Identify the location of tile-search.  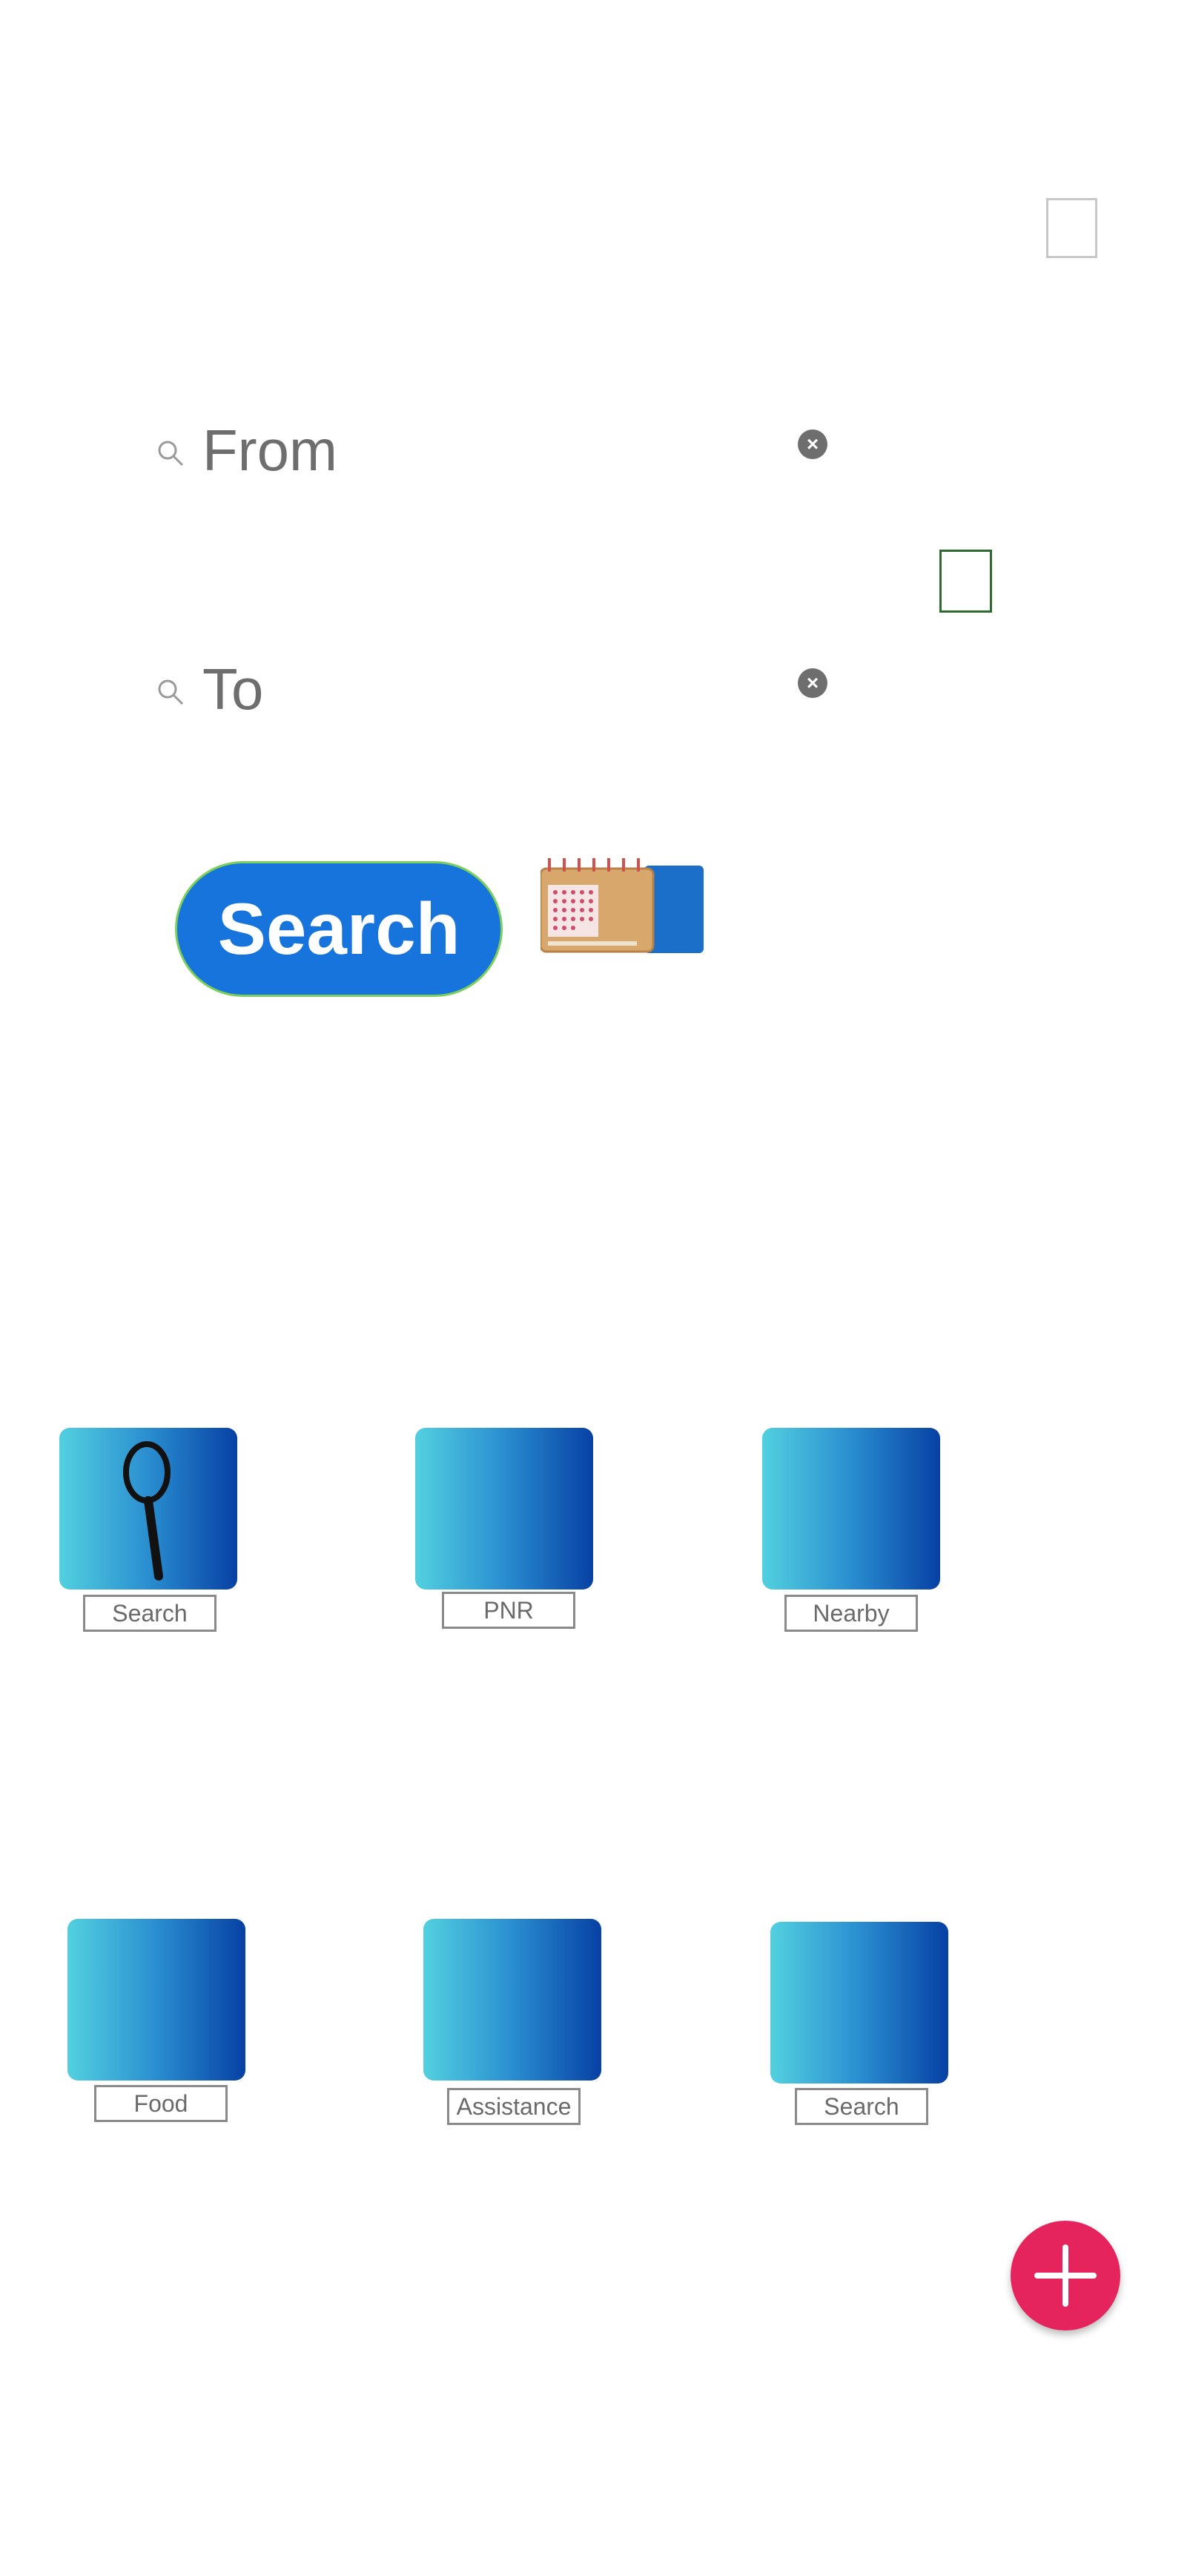
(148, 1509).